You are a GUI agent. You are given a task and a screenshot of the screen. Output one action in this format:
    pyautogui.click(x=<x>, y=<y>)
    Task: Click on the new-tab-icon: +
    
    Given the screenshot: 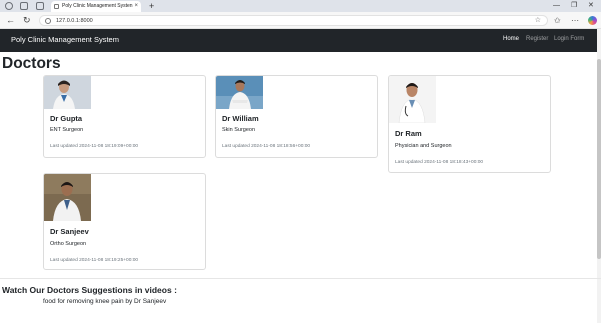 What is the action you would take?
    pyautogui.click(x=151, y=6)
    